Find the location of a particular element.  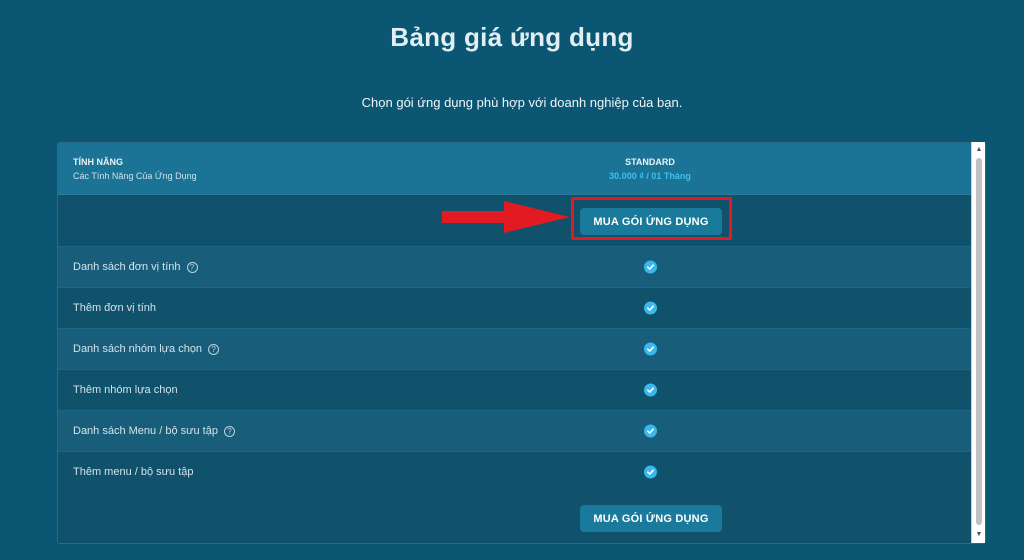

feature-name: Thêm nhóm lựa chọn is located at coordinates (125, 390).